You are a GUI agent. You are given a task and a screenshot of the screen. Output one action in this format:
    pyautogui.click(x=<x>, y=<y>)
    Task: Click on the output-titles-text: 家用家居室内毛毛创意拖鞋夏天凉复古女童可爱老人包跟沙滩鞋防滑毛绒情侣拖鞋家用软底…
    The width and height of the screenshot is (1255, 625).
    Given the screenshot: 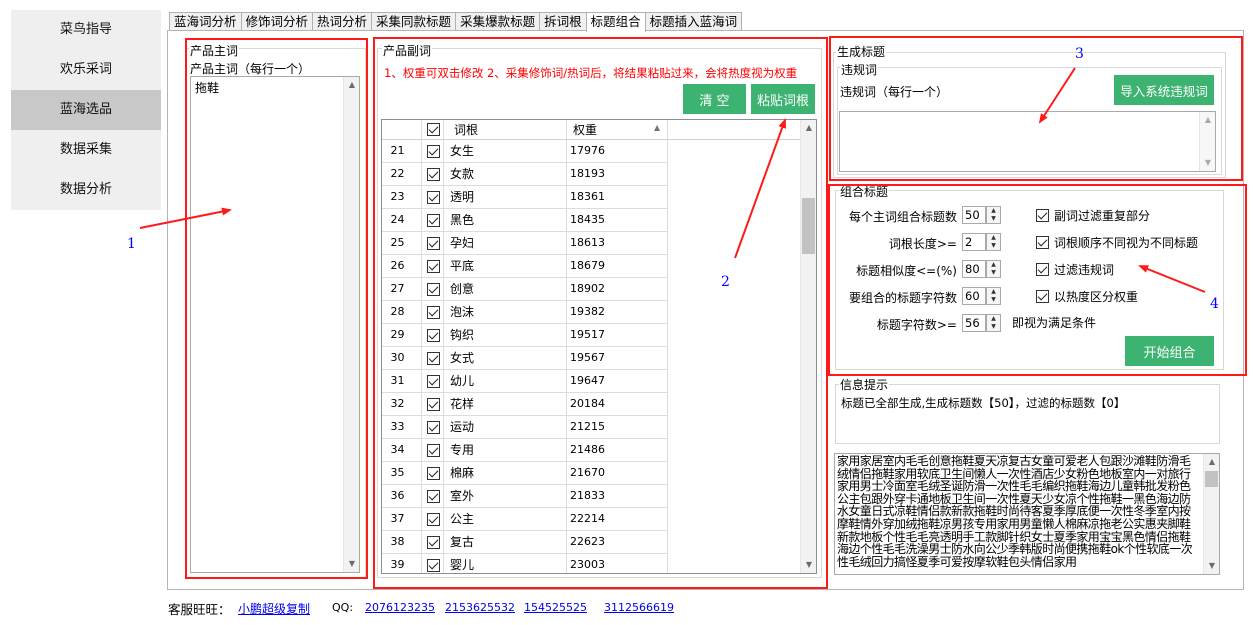 What is the action you would take?
    pyautogui.click(x=1015, y=512)
    